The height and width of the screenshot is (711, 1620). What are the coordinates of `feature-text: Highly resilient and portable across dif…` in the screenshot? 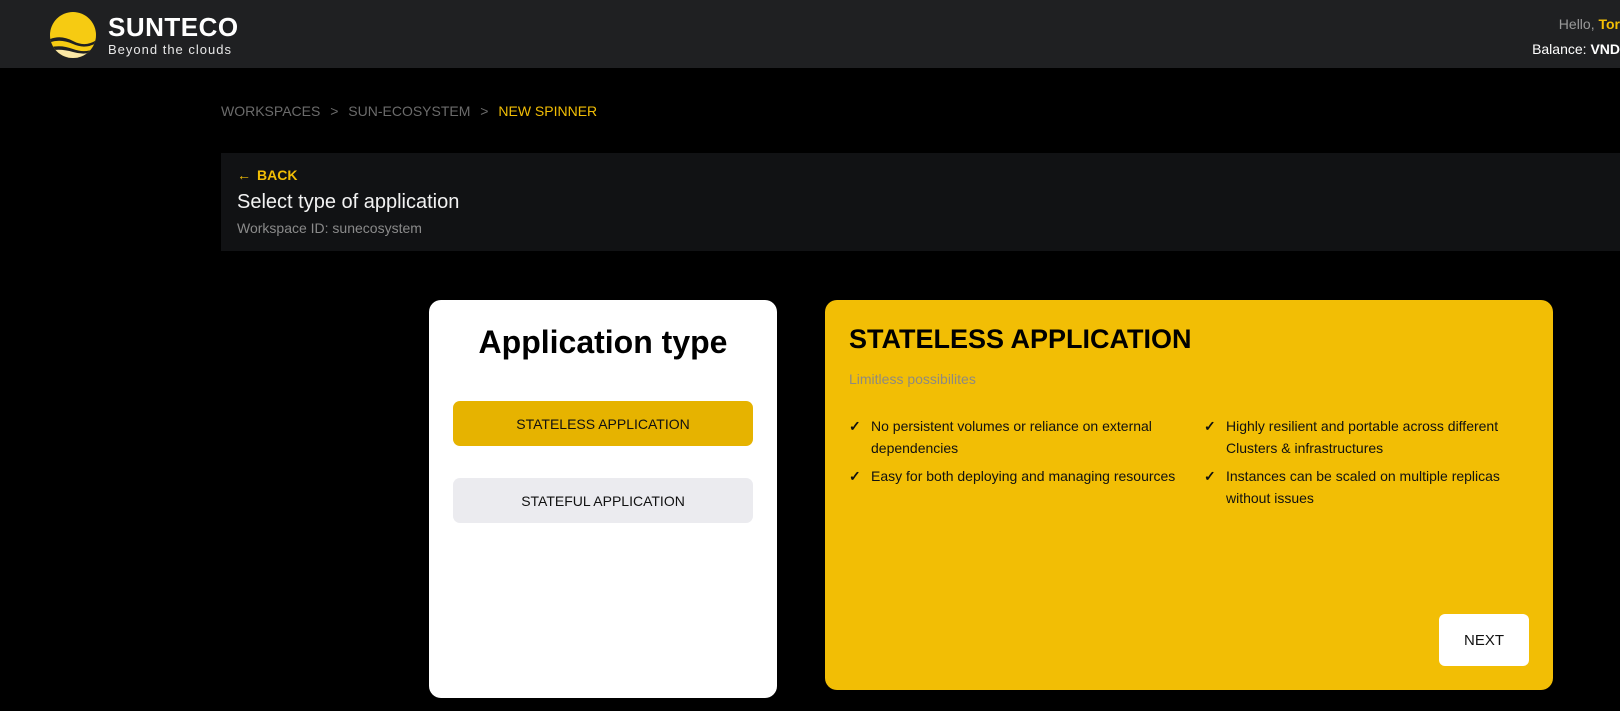 It's located at (1362, 437).